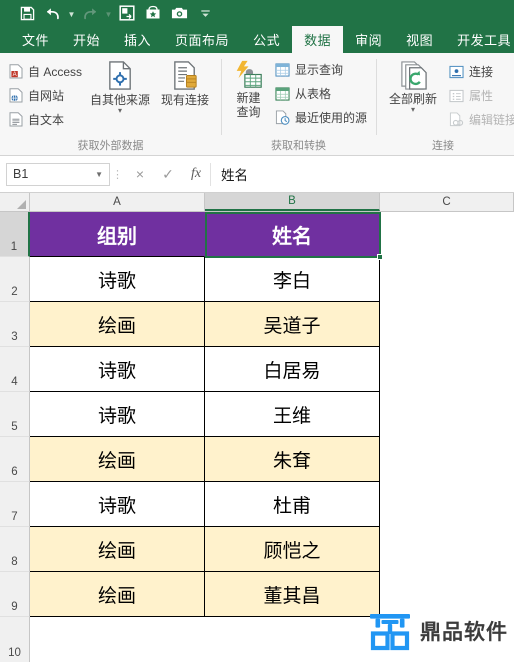 The image size is (514, 664). What do you see at coordinates (321, 93) in the screenshot?
I see `from-table-button: 从表格` at bounding box center [321, 93].